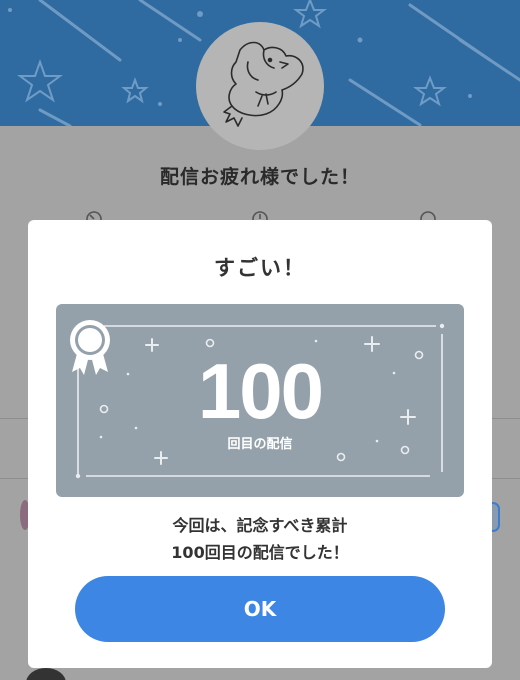 This screenshot has height=680, width=520. Describe the element at coordinates (260, 525) in the screenshot. I see `message-line: 今回は、記念すべき累計` at that location.